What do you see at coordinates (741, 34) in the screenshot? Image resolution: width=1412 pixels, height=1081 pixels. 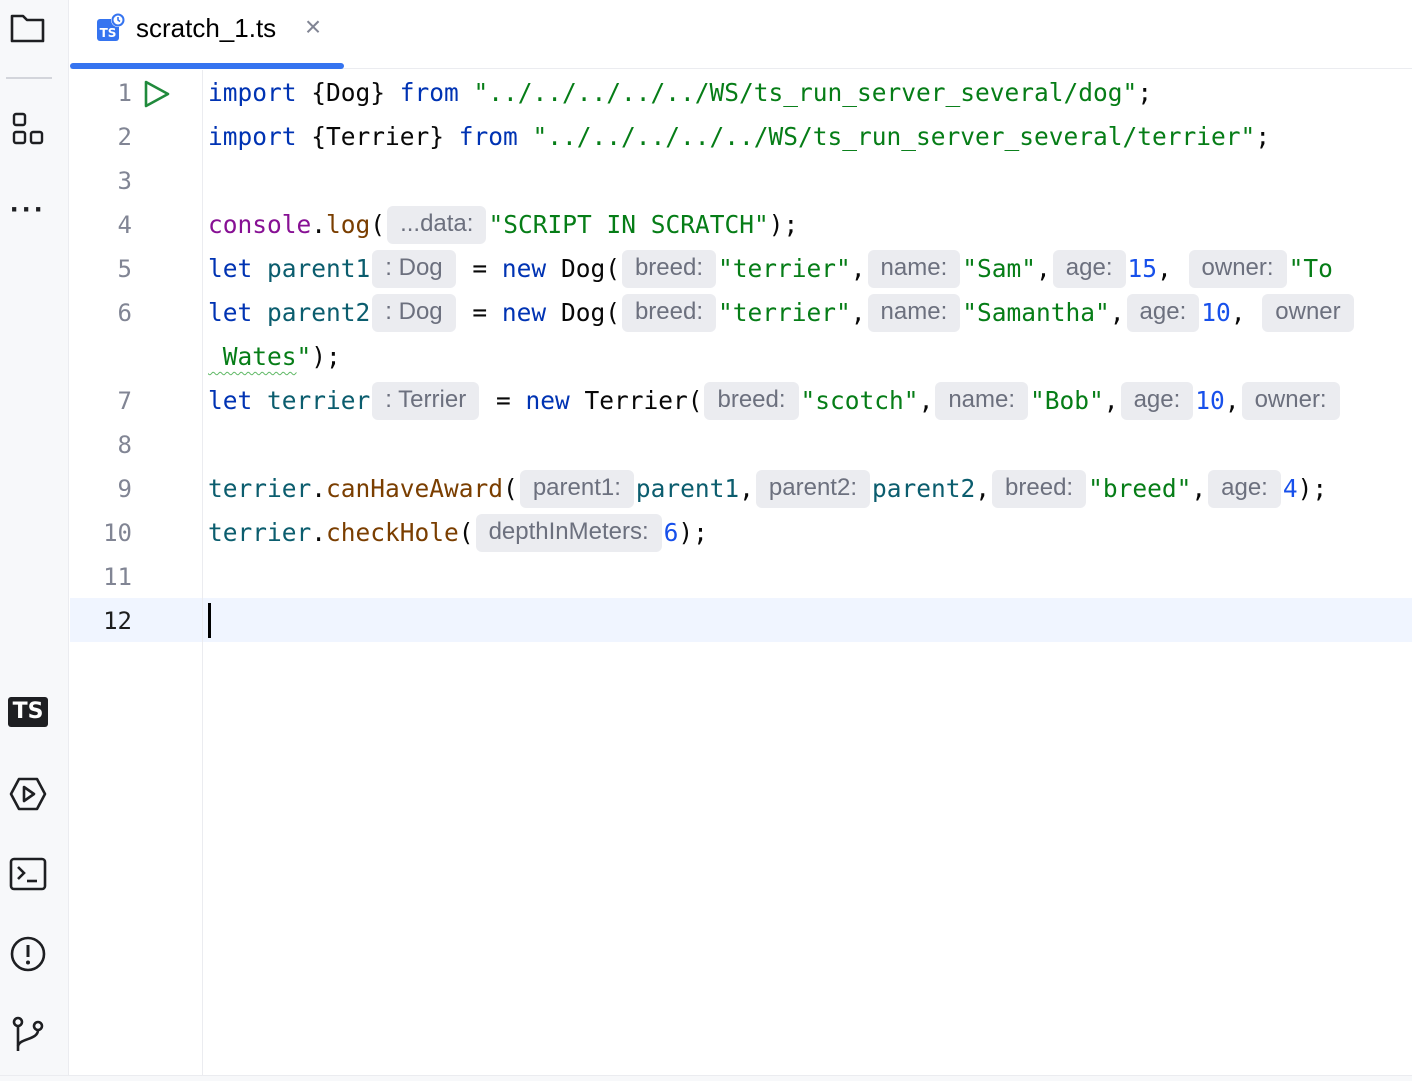 I see `editor-tab-bar: TS scratch_1.ts ×` at bounding box center [741, 34].